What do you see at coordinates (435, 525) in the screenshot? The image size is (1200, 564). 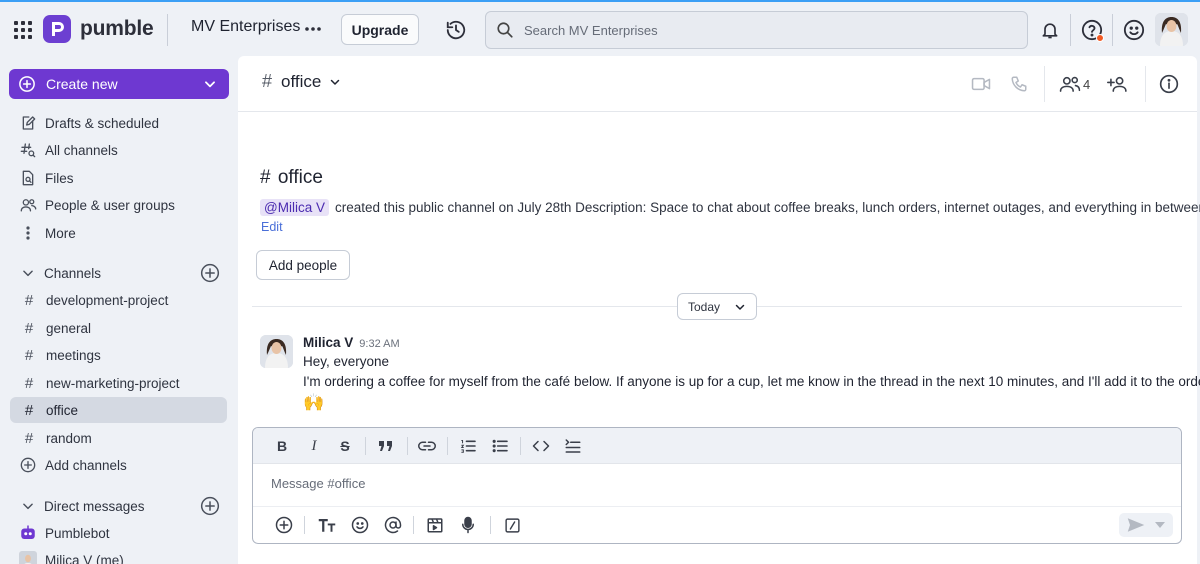 I see `video-clip-icon` at bounding box center [435, 525].